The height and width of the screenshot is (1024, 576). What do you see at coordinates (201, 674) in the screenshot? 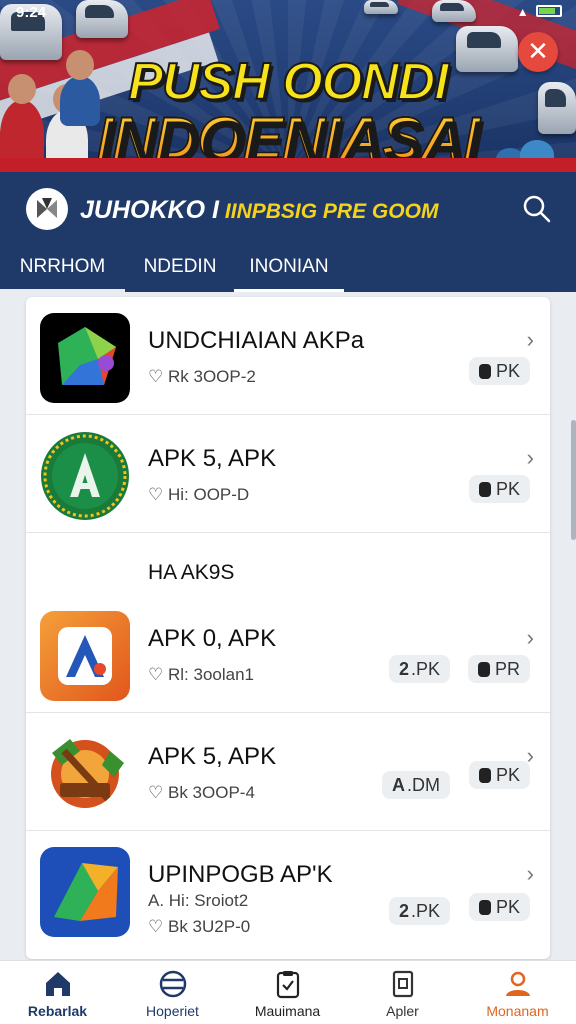
I see `app-meta: ♡ Rl: 3oolan1` at bounding box center [201, 674].